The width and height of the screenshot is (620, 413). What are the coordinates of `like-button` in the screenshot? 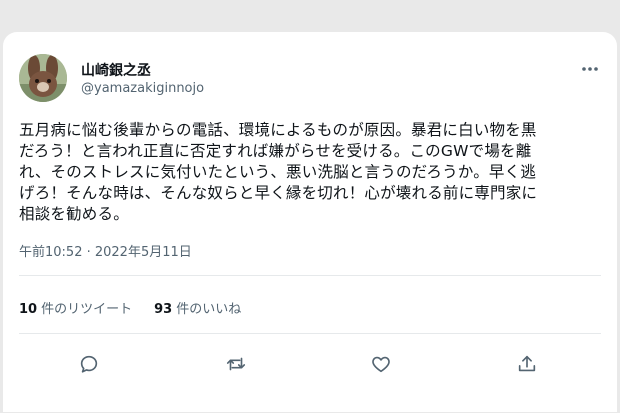 It's located at (381, 364).